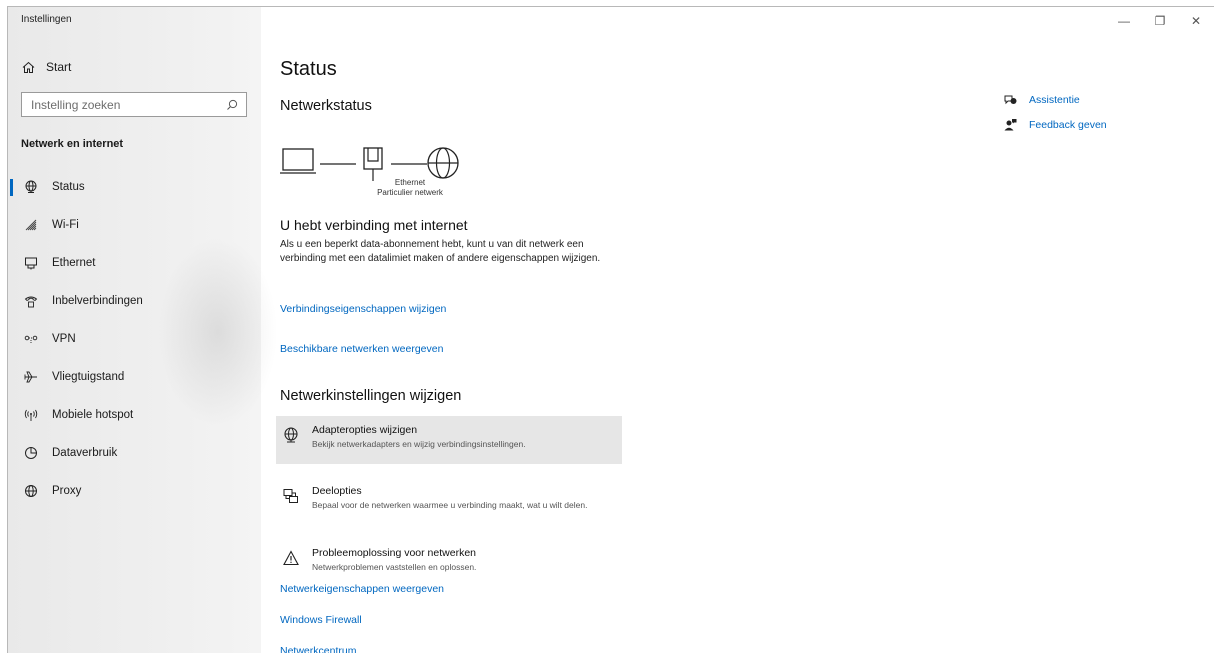 This screenshot has width=1214, height=653. What do you see at coordinates (291, 558) in the screenshot?
I see `warning-icon` at bounding box center [291, 558].